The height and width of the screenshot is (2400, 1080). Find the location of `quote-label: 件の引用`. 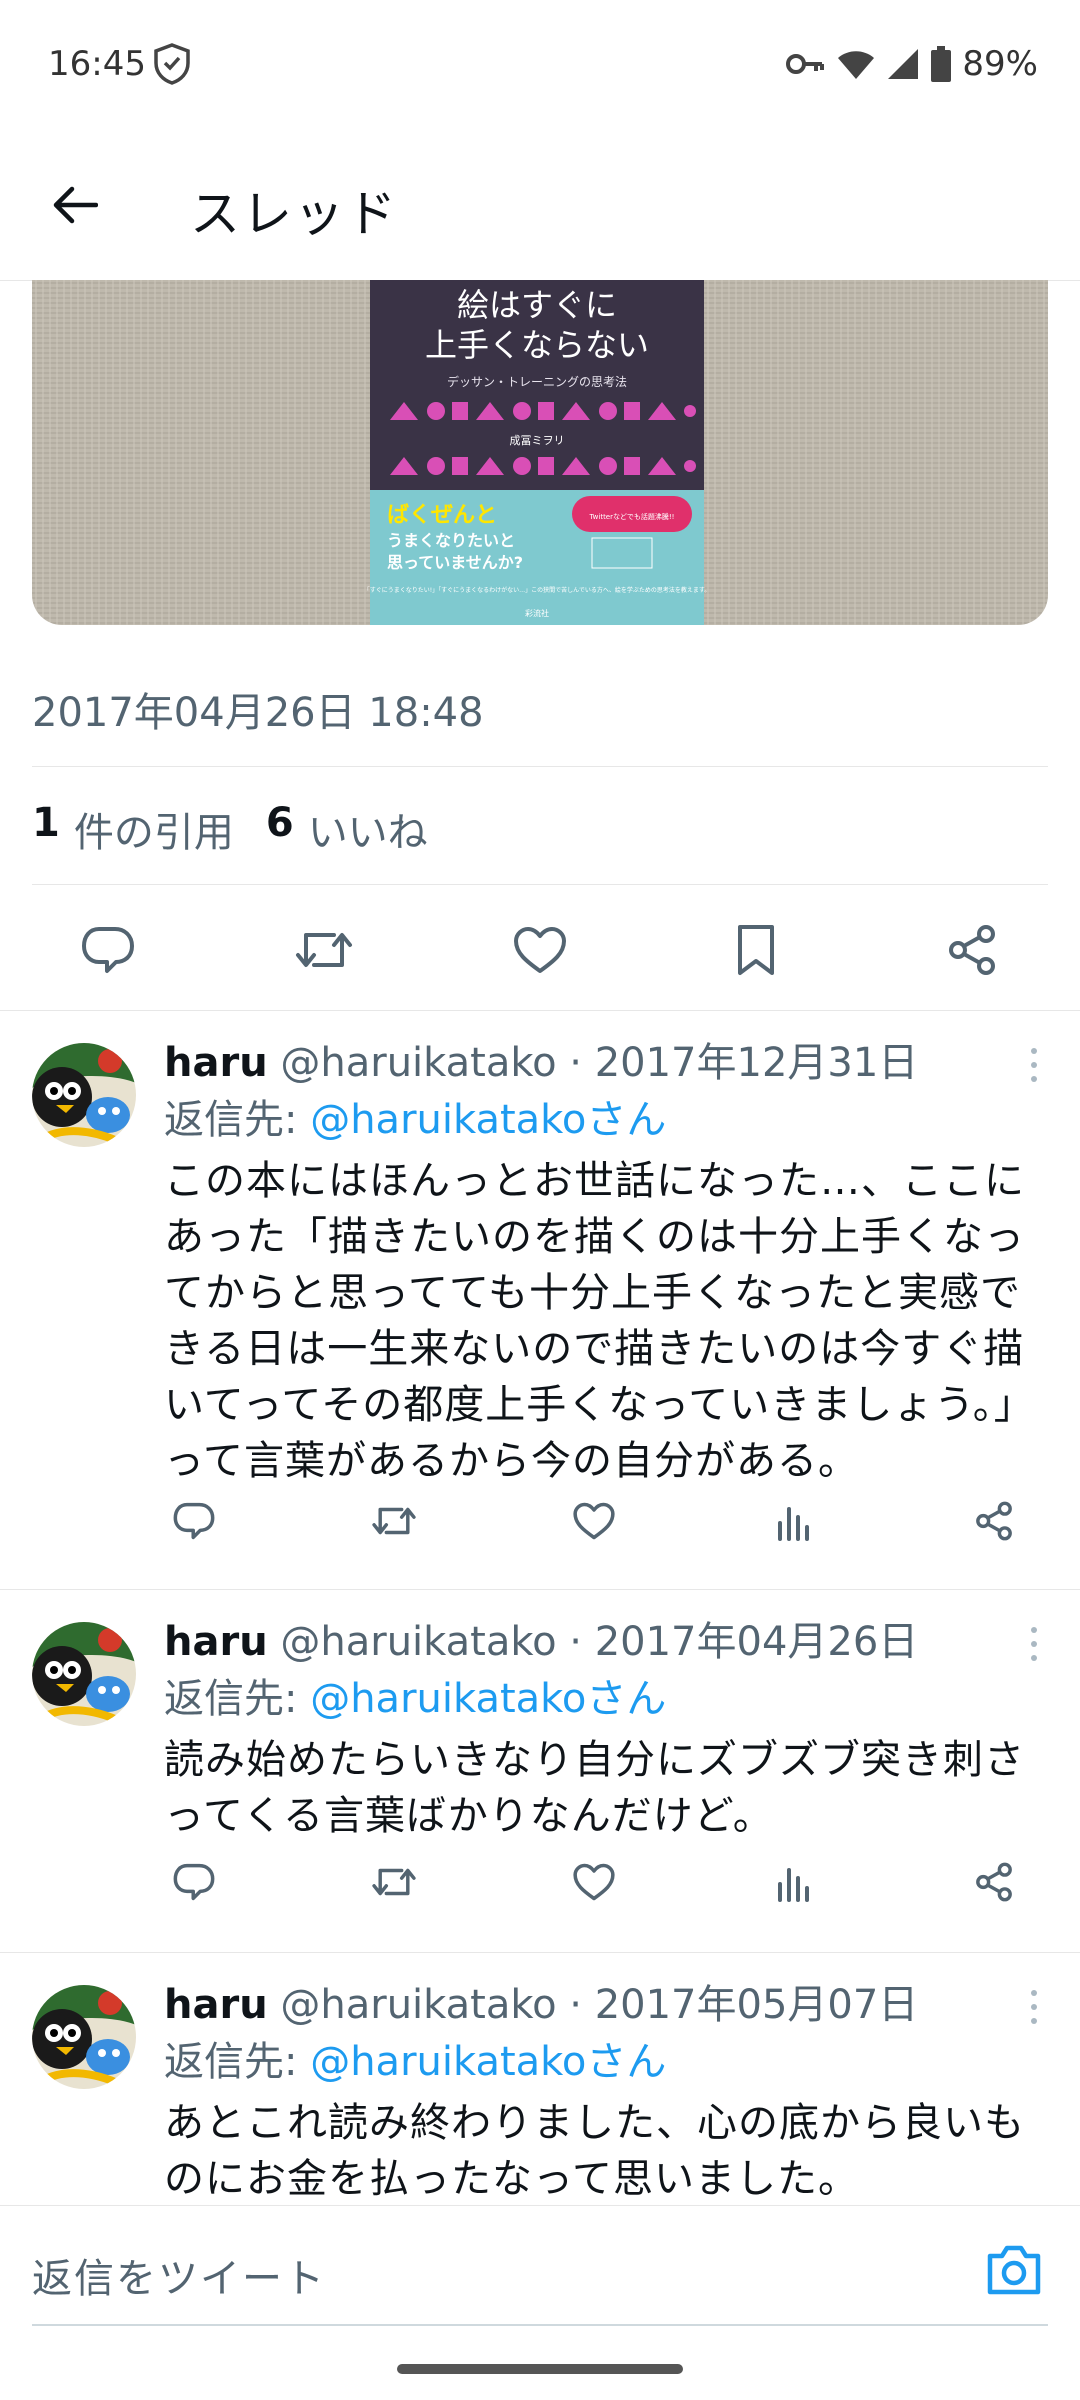

quote-label: 件の引用 is located at coordinates (153, 833).